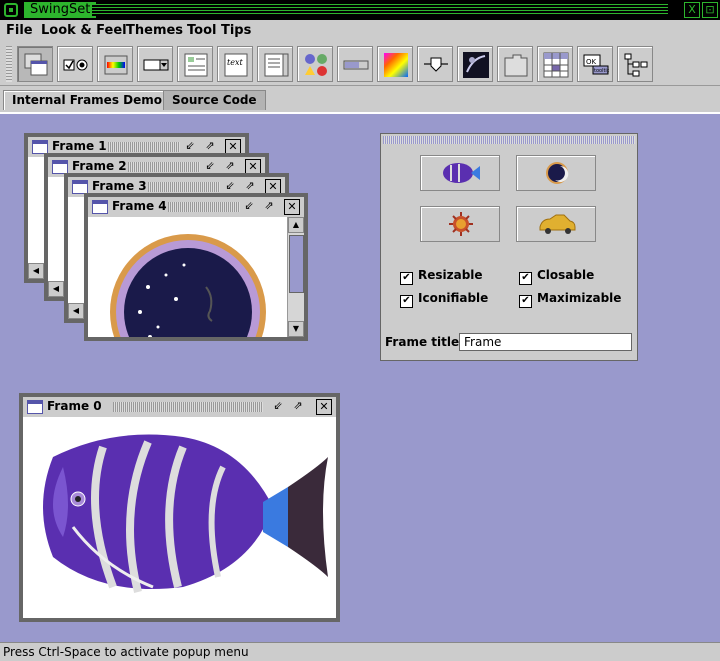  What do you see at coordinates (84, 30) in the screenshot?
I see `menu-look-and-feel: Look & Feel` at bounding box center [84, 30].